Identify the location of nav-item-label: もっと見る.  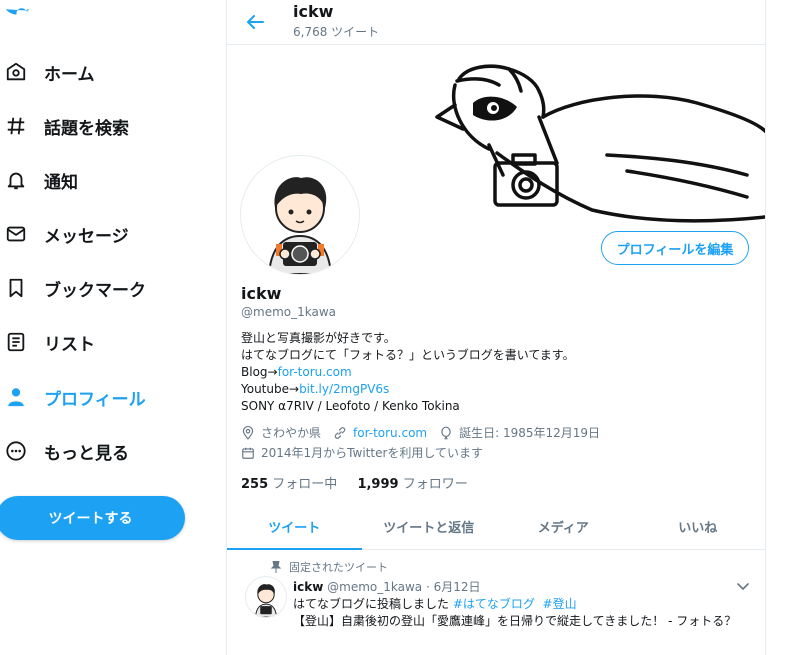
(86, 453).